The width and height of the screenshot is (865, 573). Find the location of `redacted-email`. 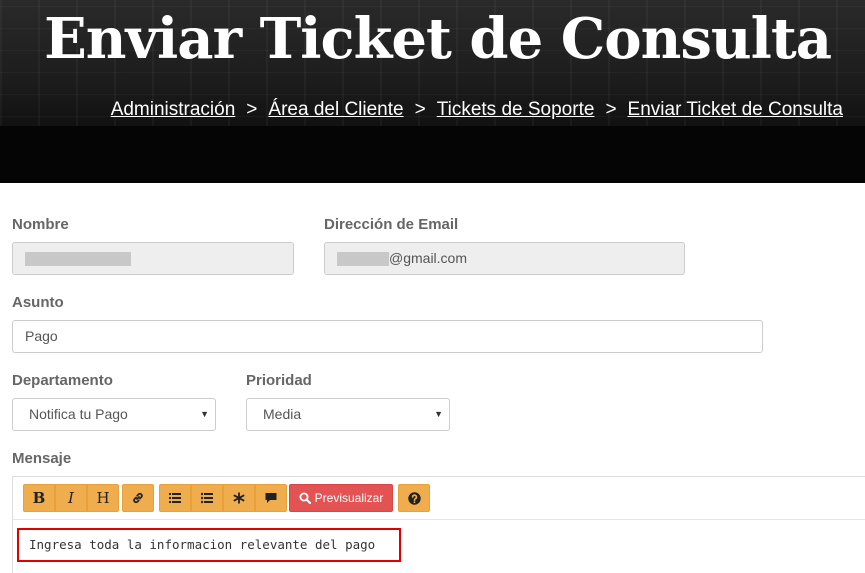

redacted-email is located at coordinates (363, 259).